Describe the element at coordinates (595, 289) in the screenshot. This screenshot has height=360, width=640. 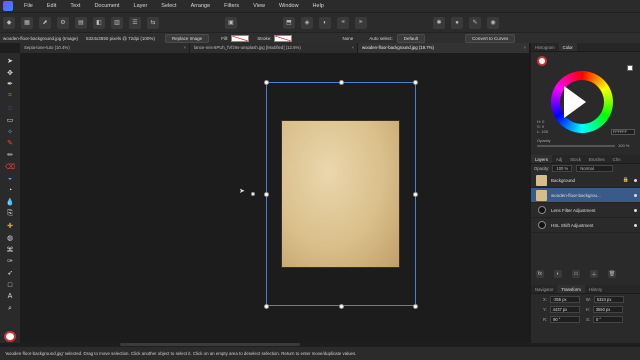
I see `tab-history: History` at that location.